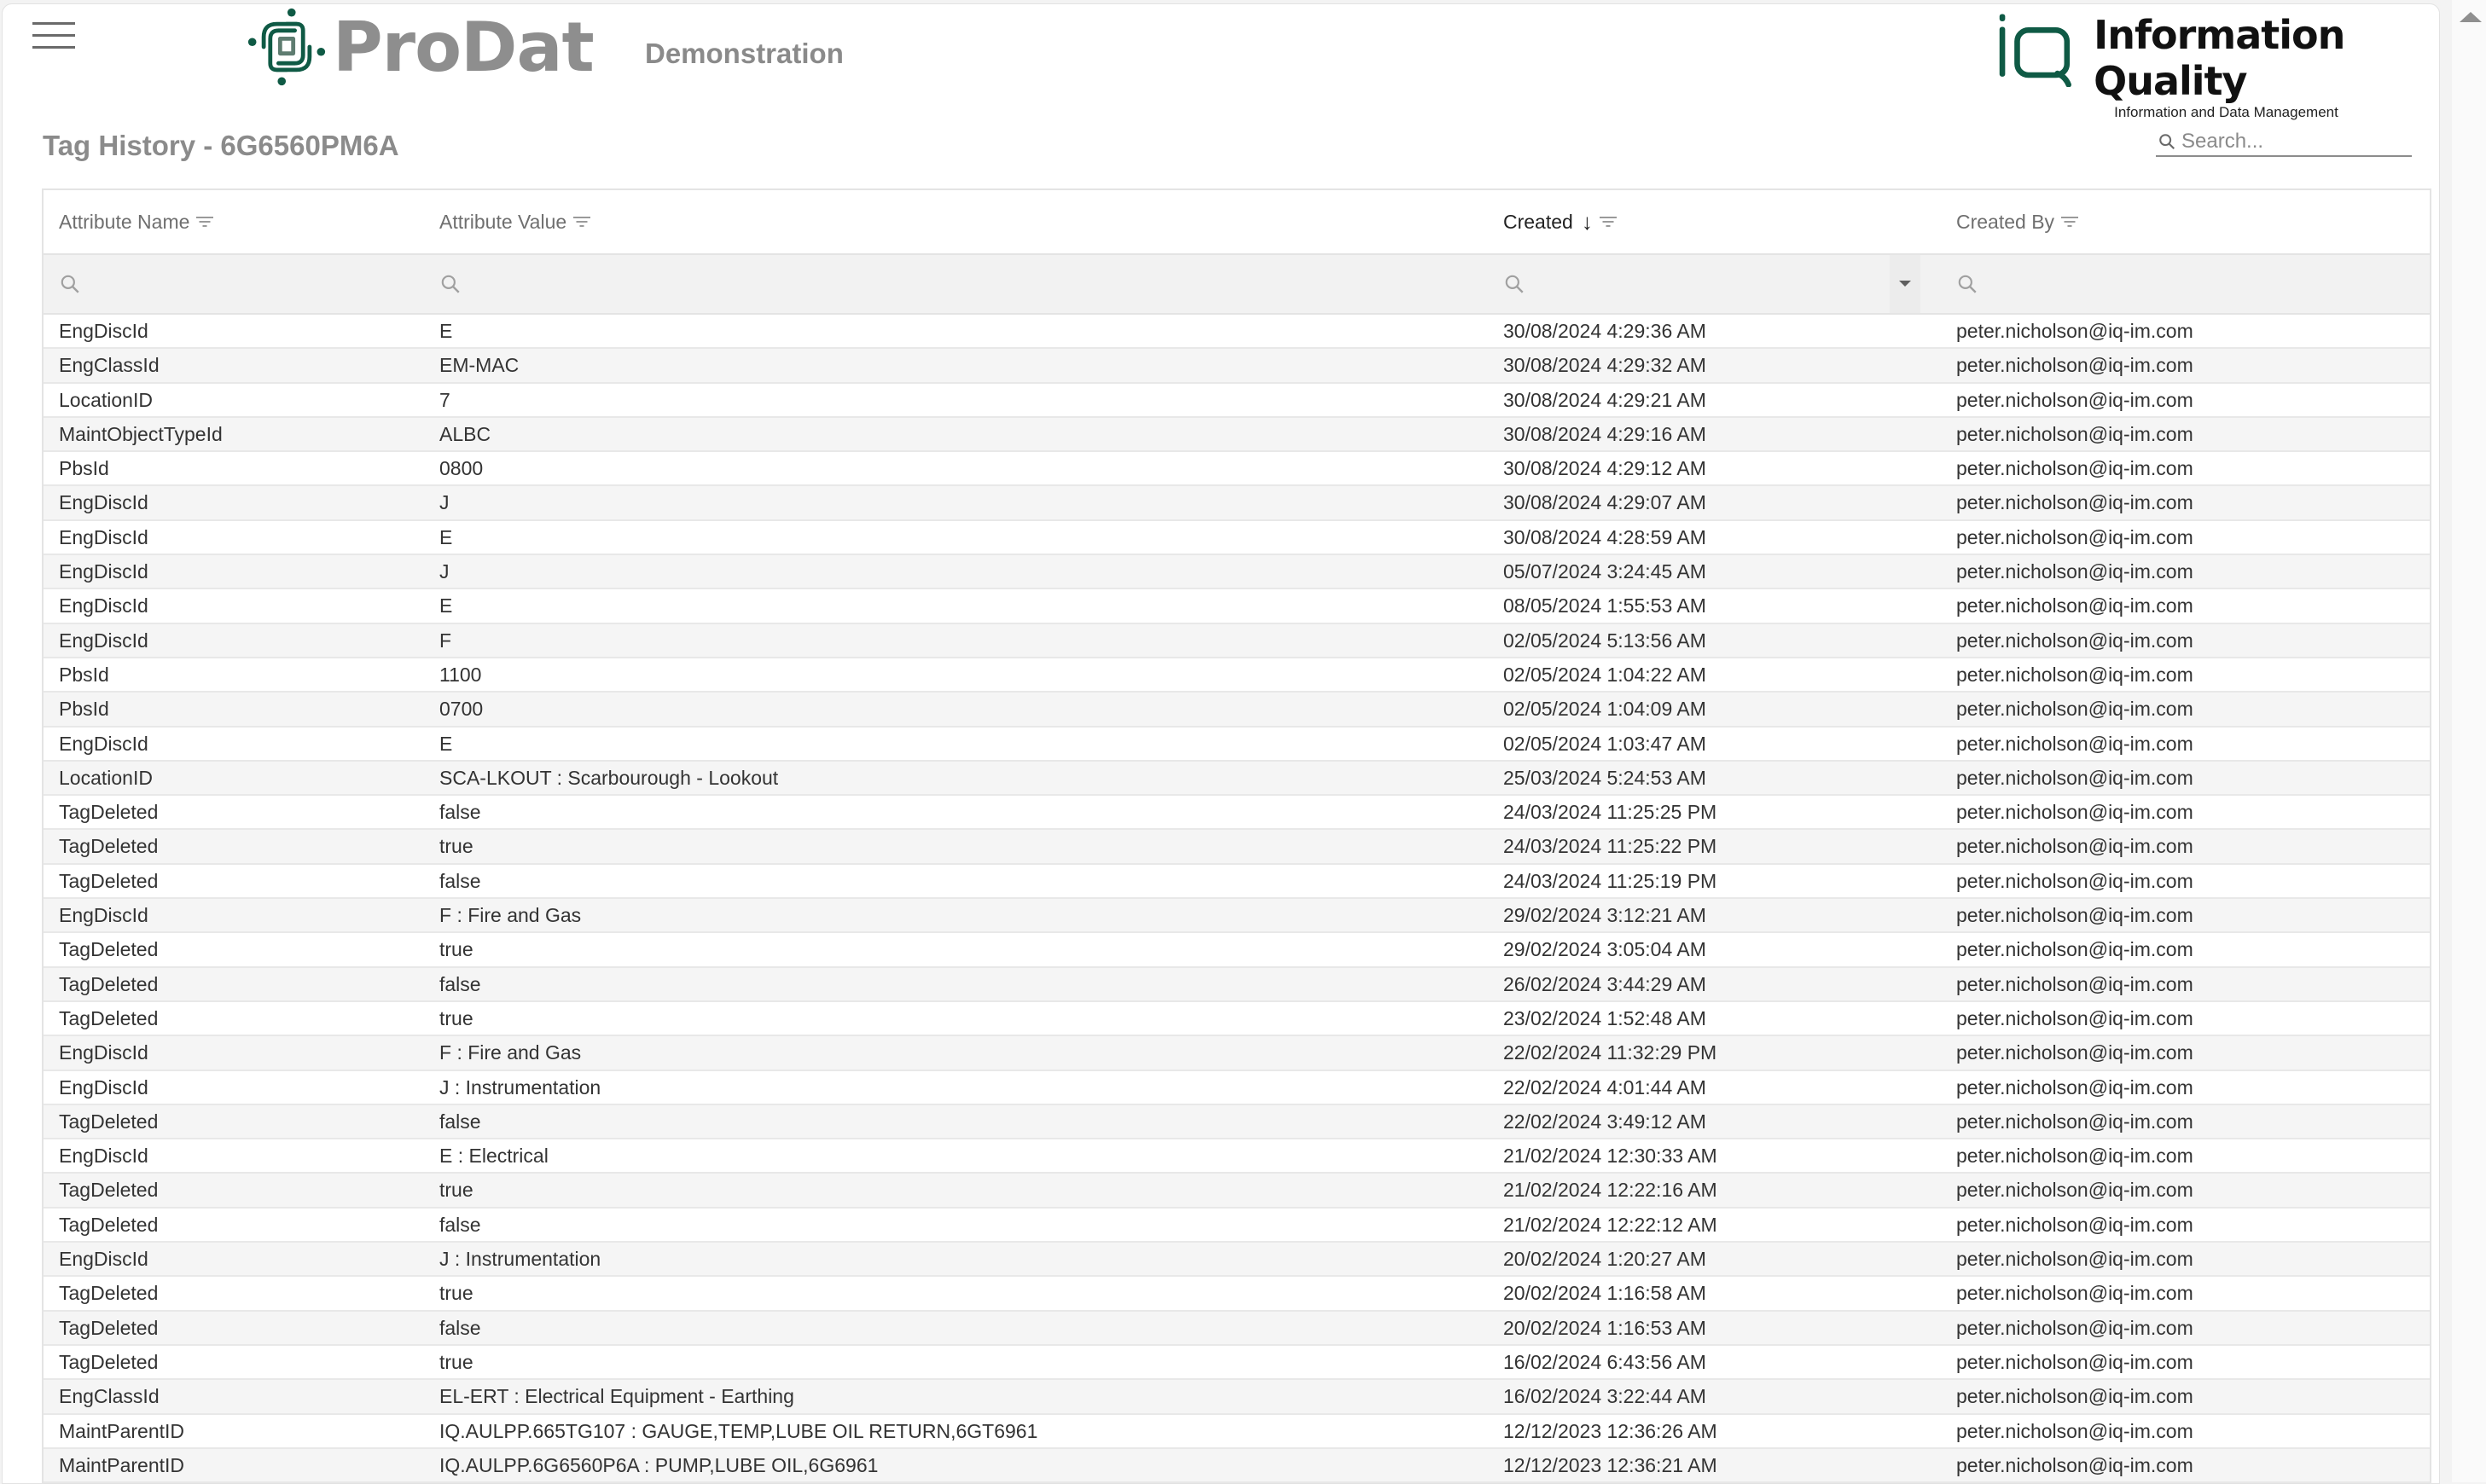 This screenshot has height=1484, width=2486. I want to click on column-header-attribute-value: Attribute Value, so click(515, 221).